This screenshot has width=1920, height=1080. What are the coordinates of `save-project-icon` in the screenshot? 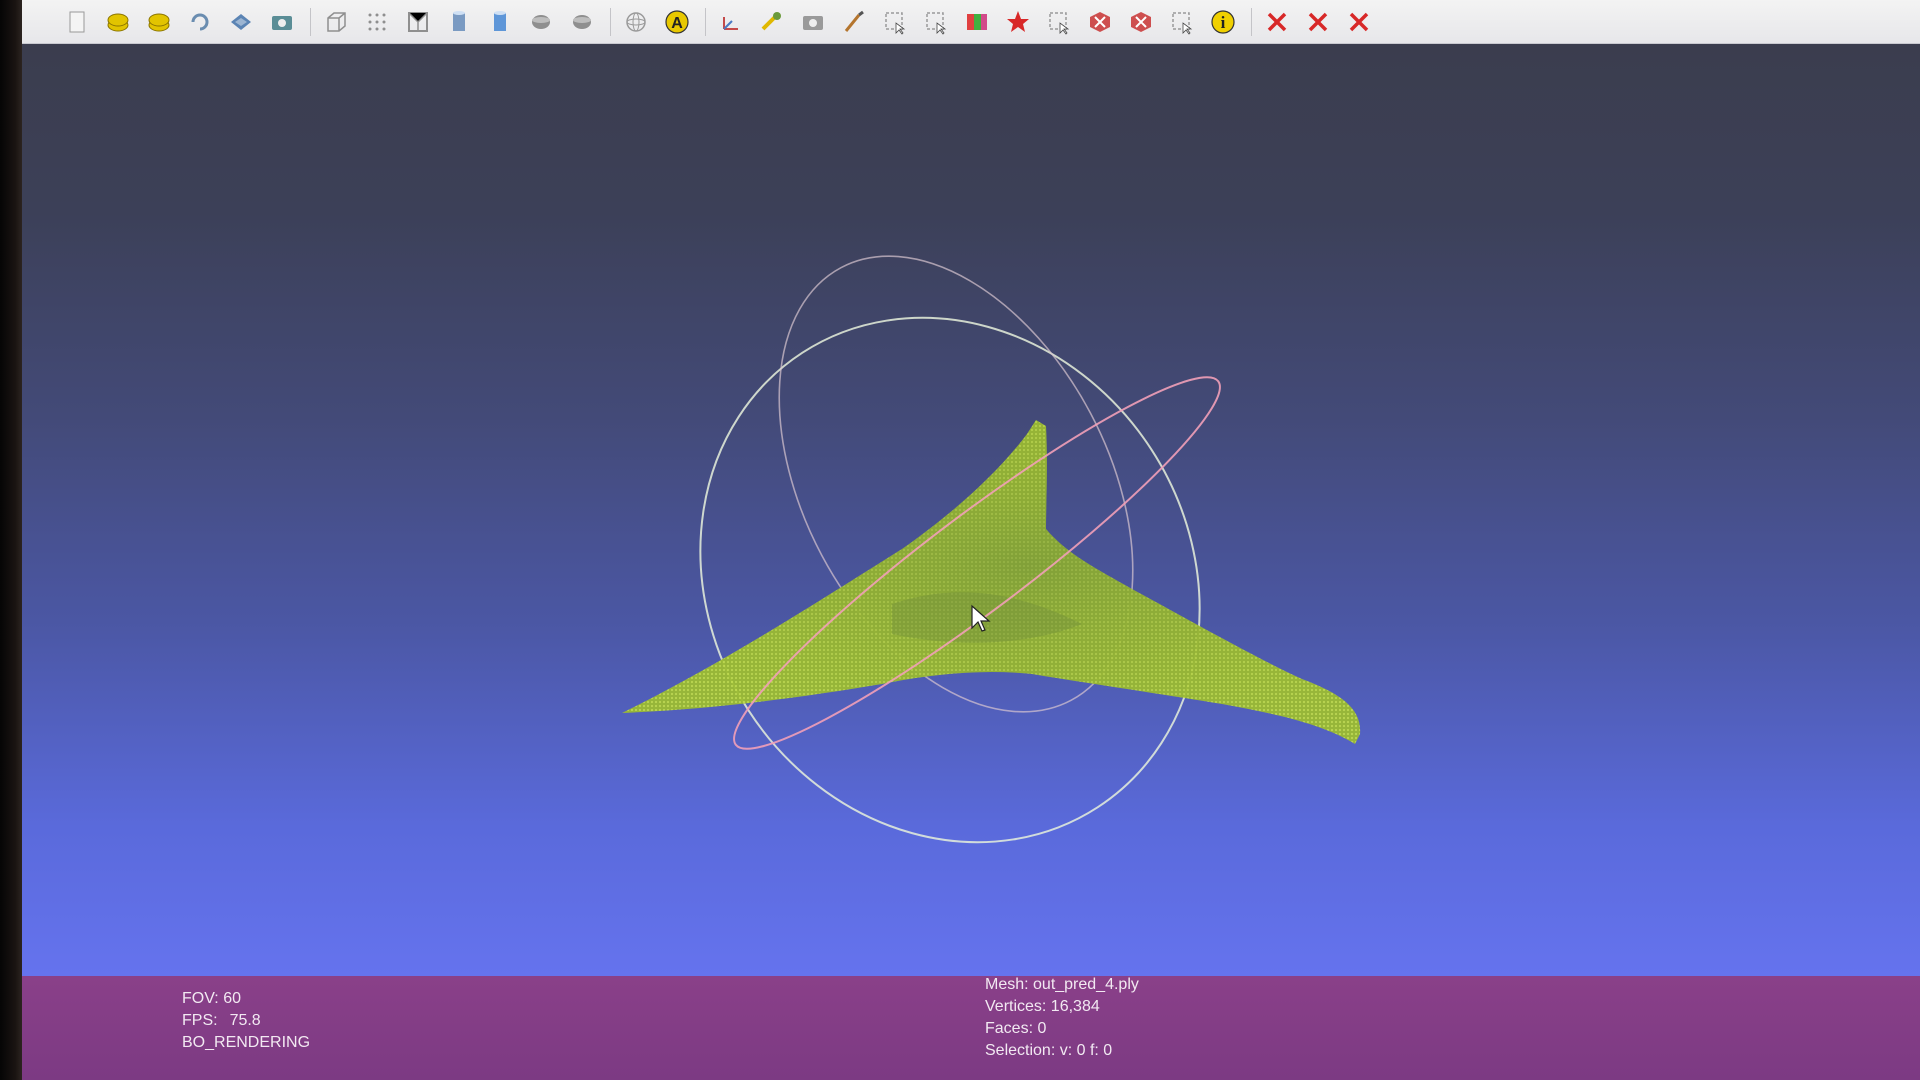 It's located at (159, 22).